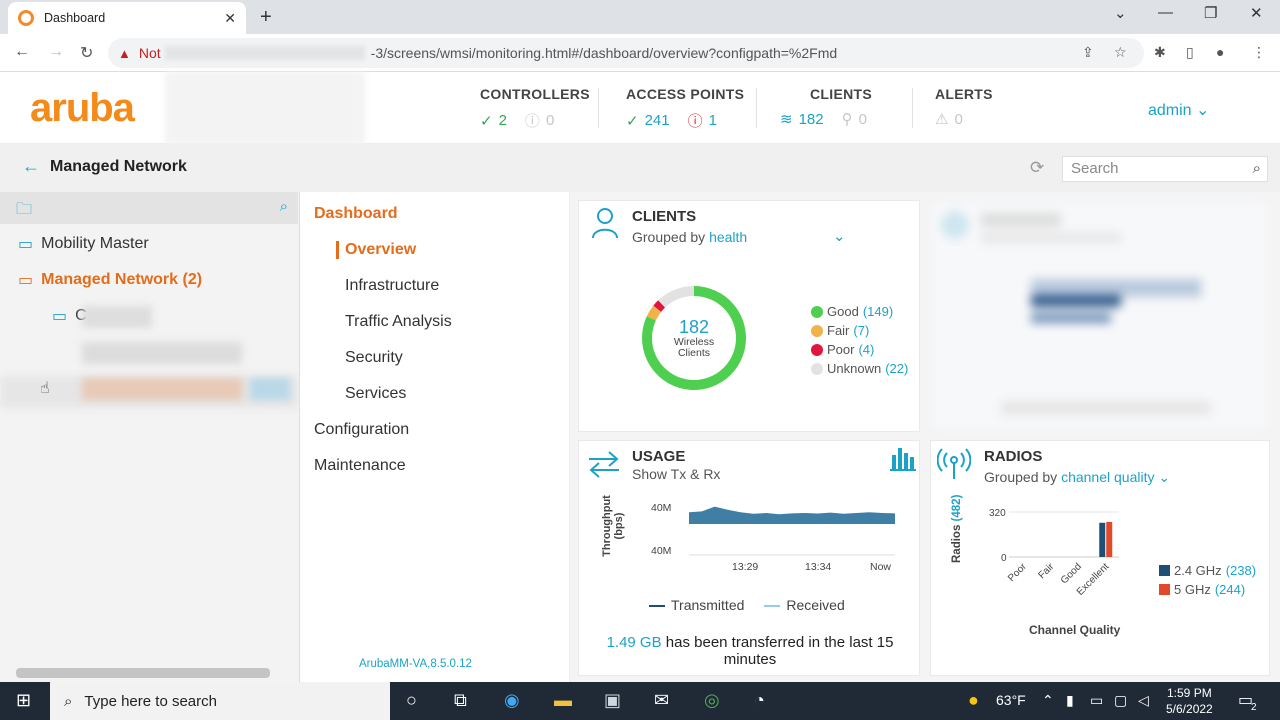 The height and width of the screenshot is (720, 1280). Describe the element at coordinates (374, 358) in the screenshot. I see `menu-security: Security` at that location.